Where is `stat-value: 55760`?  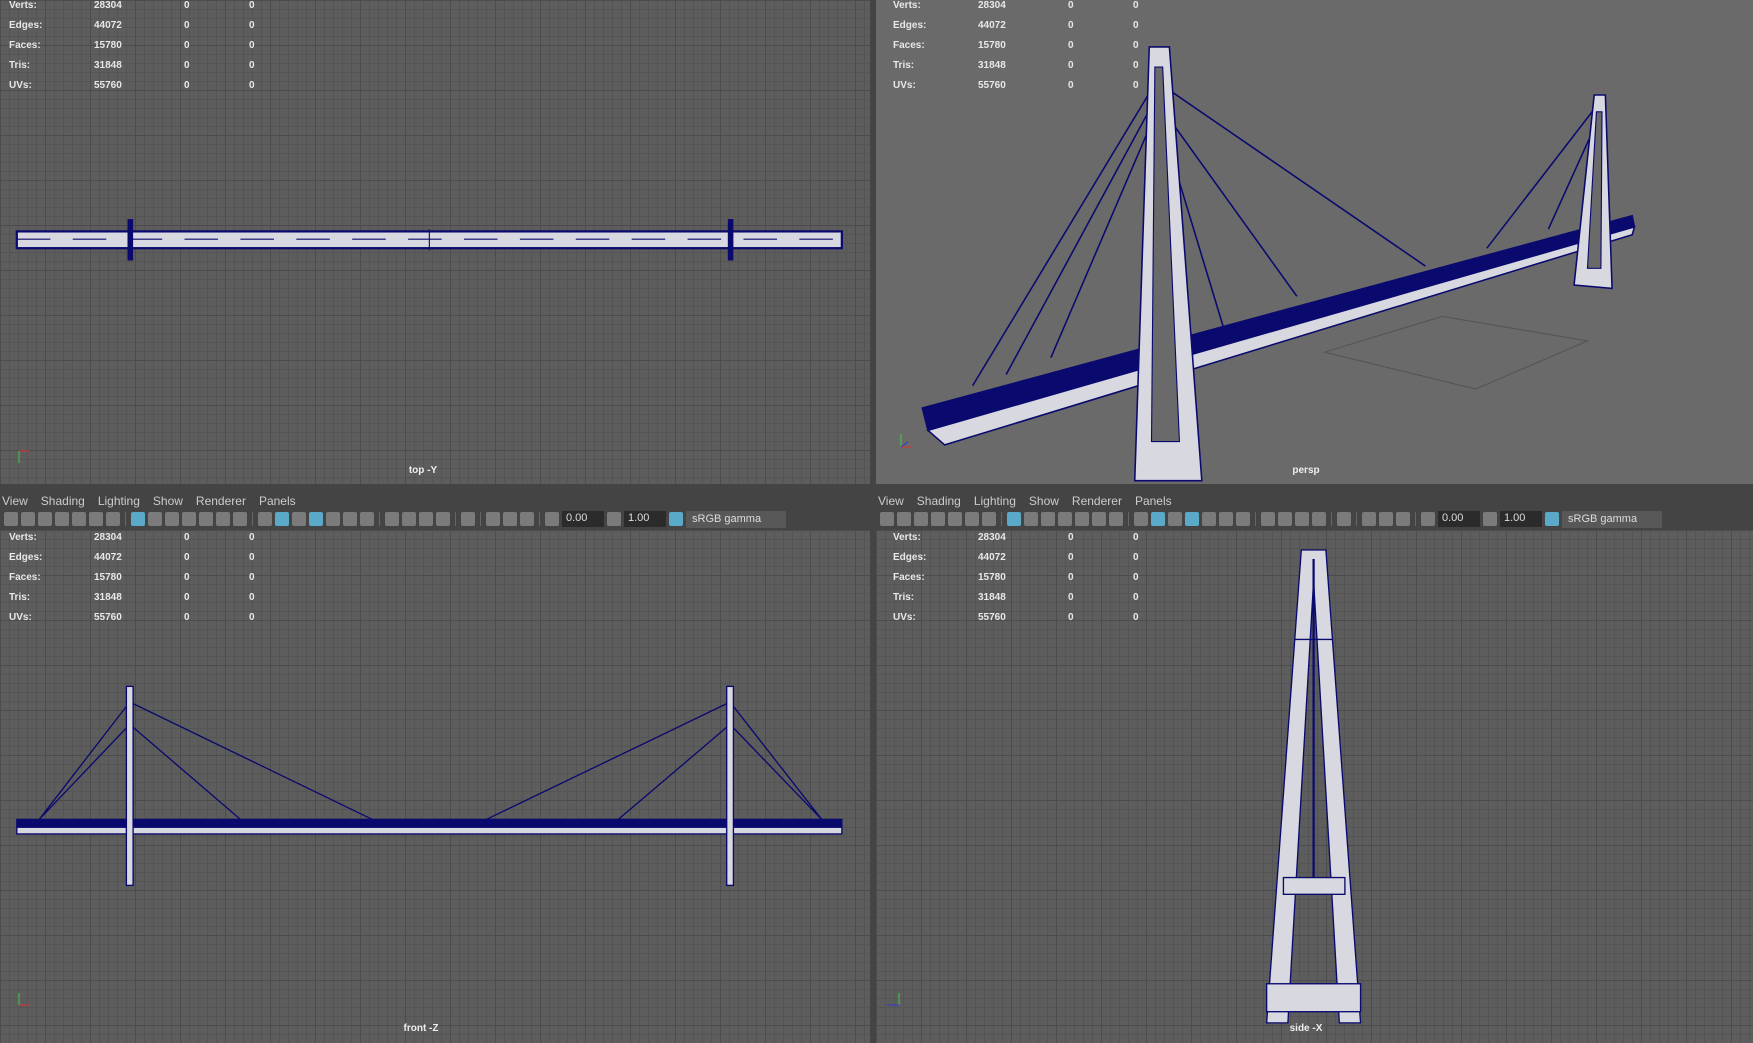 stat-value: 55760 is located at coordinates (992, 617).